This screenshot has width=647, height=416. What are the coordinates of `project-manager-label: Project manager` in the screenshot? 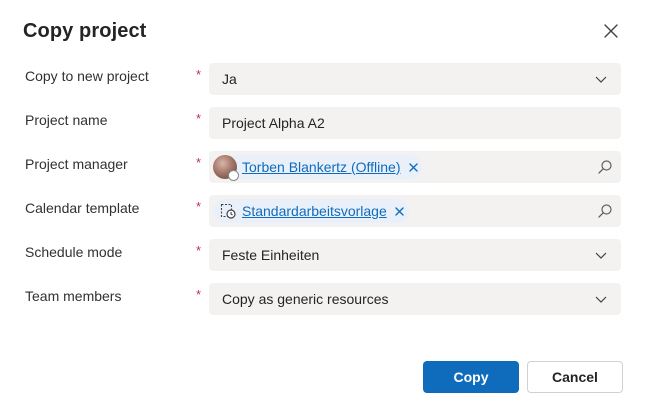 It's located at (76, 164).